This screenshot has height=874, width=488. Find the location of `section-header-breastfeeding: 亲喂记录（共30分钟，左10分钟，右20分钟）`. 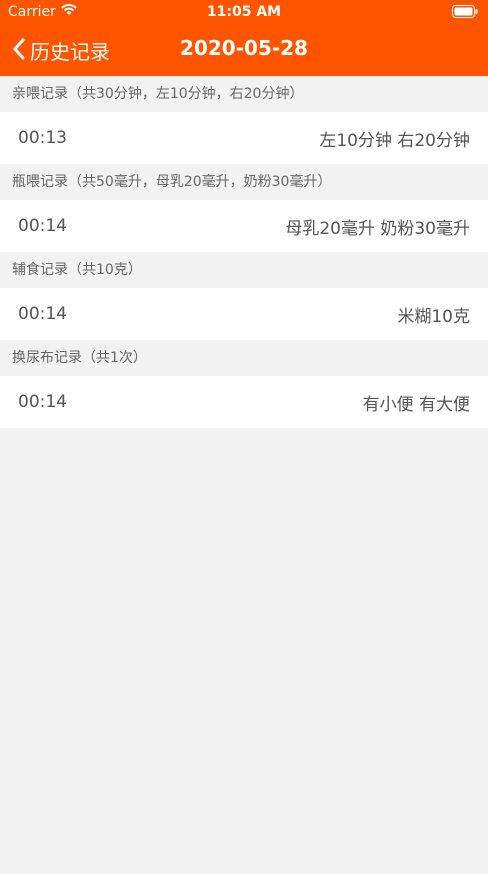

section-header-breastfeeding: 亲喂记录（共30分钟，左10分钟，右20分钟） is located at coordinates (244, 94).